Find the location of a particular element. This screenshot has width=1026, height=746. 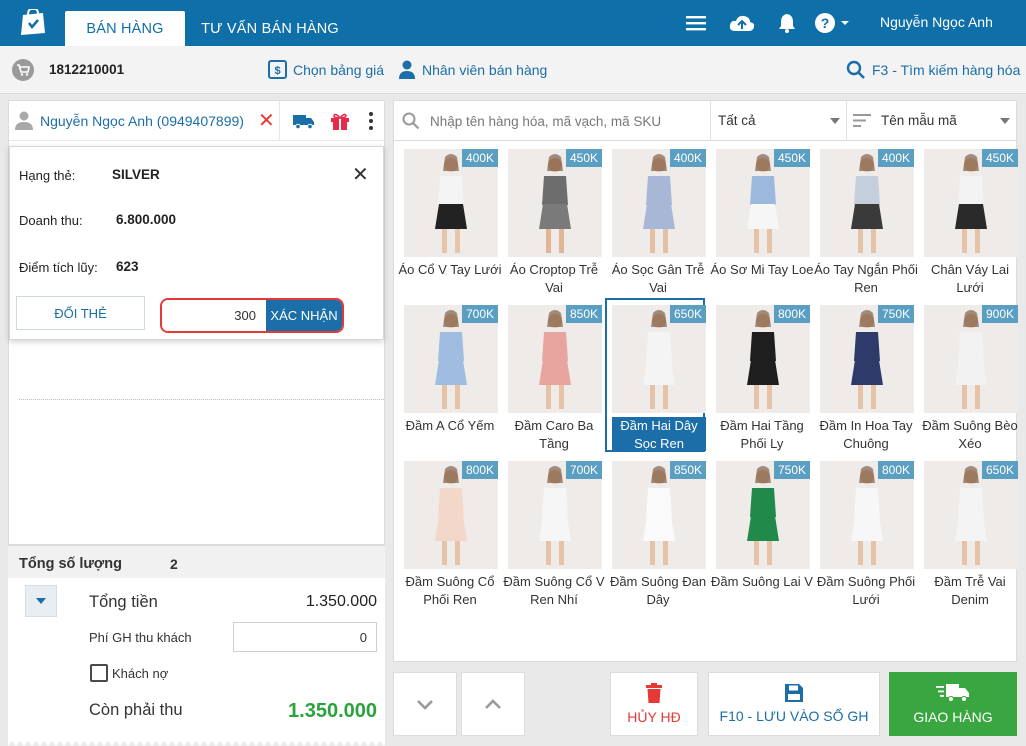

invoice-code: 1812210001 is located at coordinates (87, 69).